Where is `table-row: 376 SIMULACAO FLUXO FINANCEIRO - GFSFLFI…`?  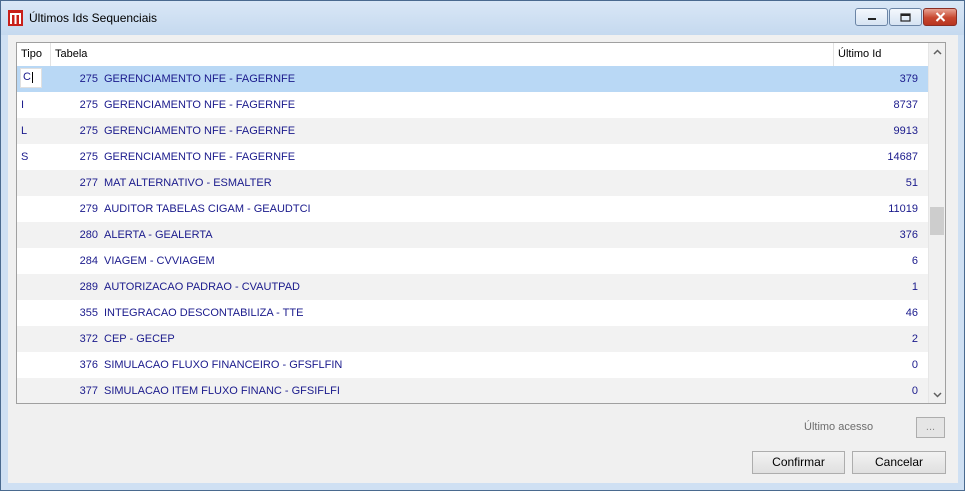 table-row: 376 SIMULACAO FLUXO FINANCEIRO - GFSFLFI… is located at coordinates (472, 365).